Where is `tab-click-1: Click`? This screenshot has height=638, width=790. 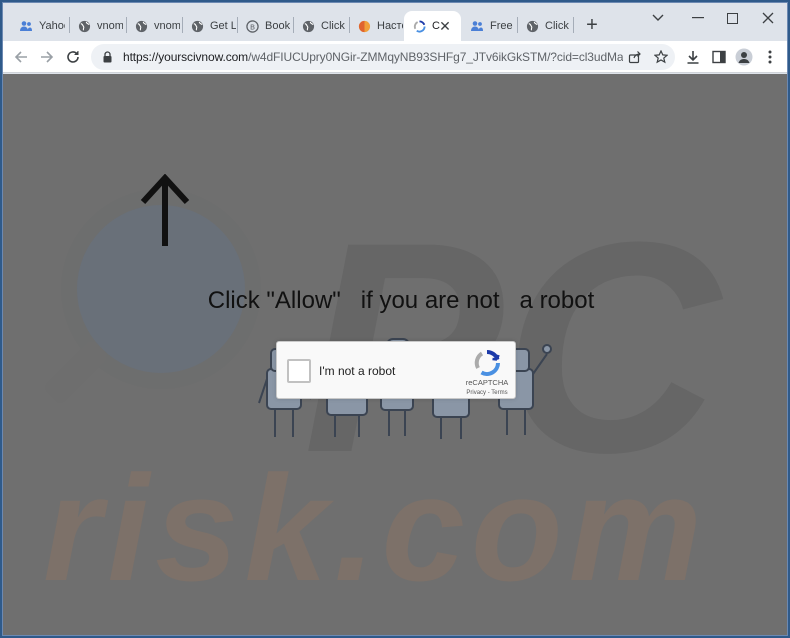
tab-click-1: Click is located at coordinates (320, 26).